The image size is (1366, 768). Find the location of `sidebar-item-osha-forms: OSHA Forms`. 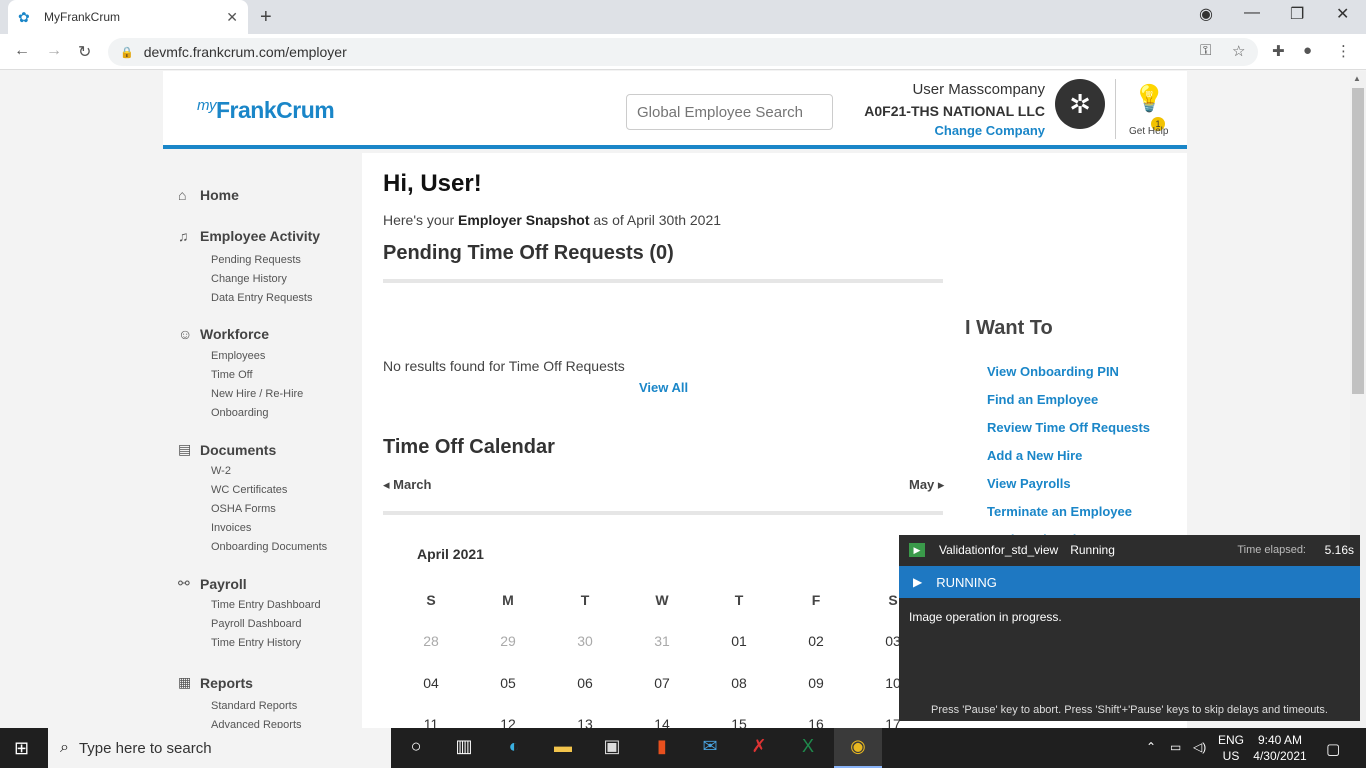

sidebar-item-osha-forms: OSHA Forms is located at coordinates (243, 509).